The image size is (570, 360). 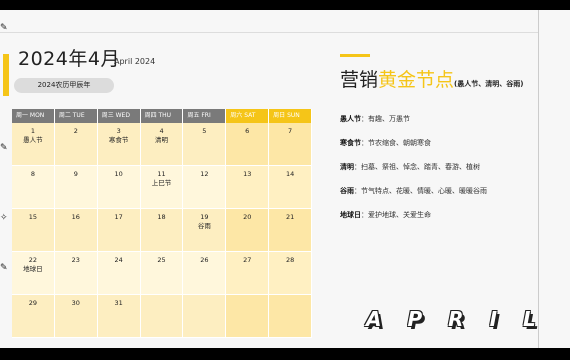 What do you see at coordinates (269, 32) in the screenshot?
I see `top-rule` at bounding box center [269, 32].